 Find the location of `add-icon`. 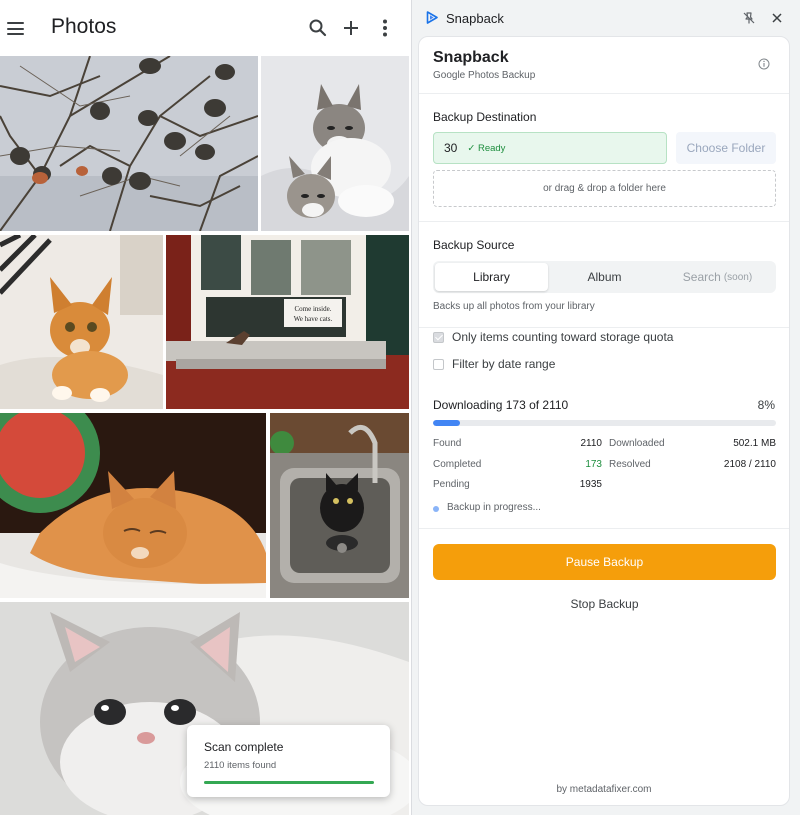

add-icon is located at coordinates (351, 28).